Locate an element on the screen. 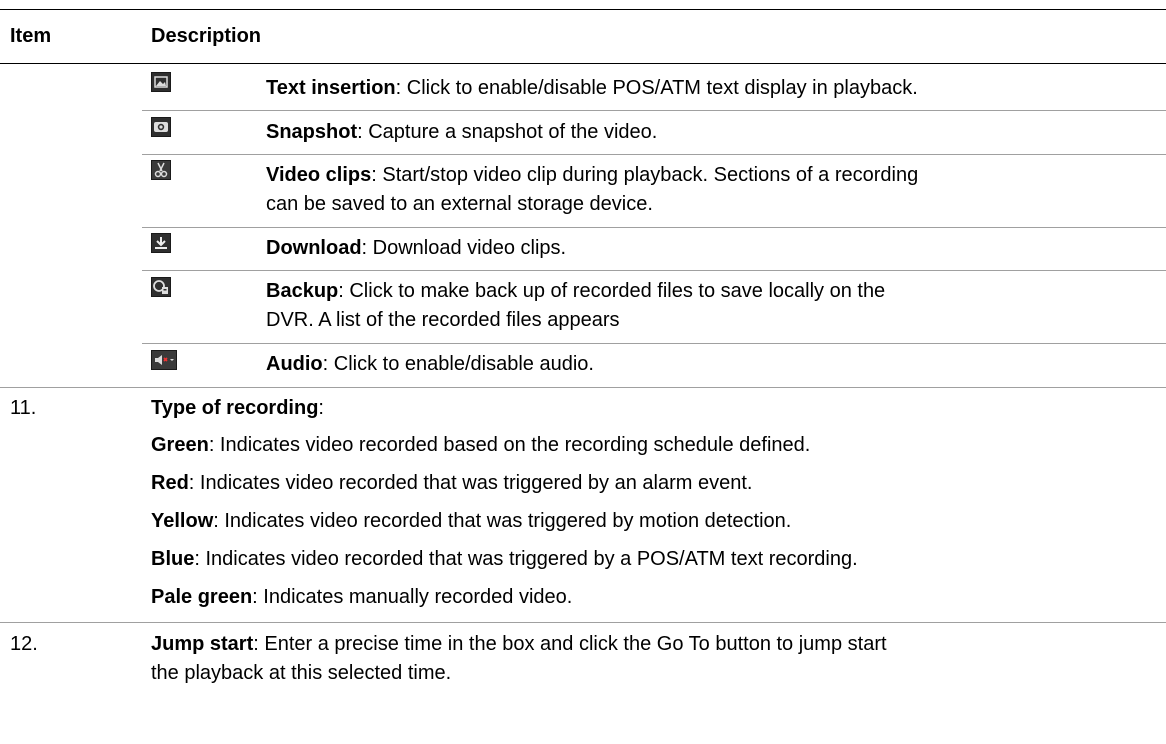  type-of-recording-heading: Type of recording: is located at coordinates (237, 408).